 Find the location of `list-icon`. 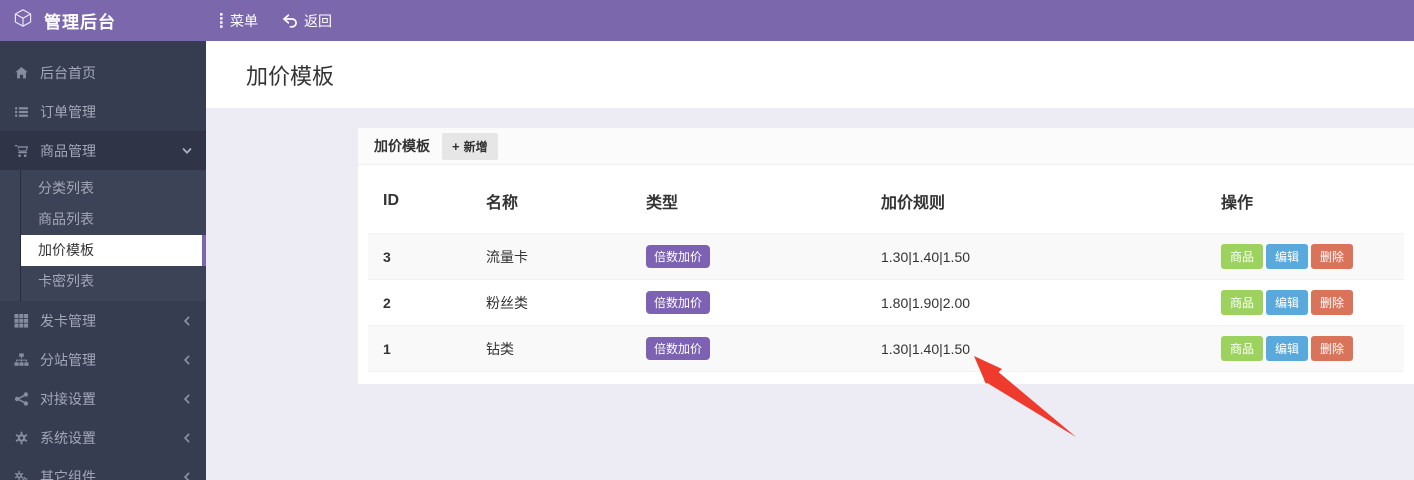

list-icon is located at coordinates (21, 112).